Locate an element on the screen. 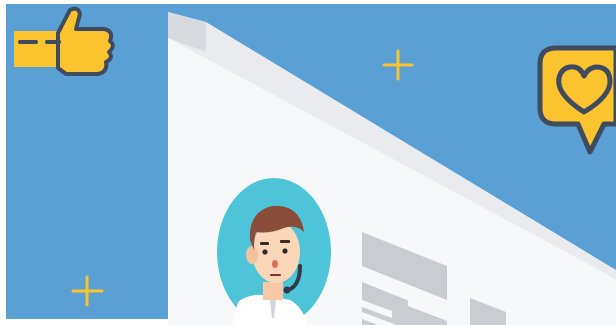 The image size is (616, 325). profile-avatar is located at coordinates (274, 251).